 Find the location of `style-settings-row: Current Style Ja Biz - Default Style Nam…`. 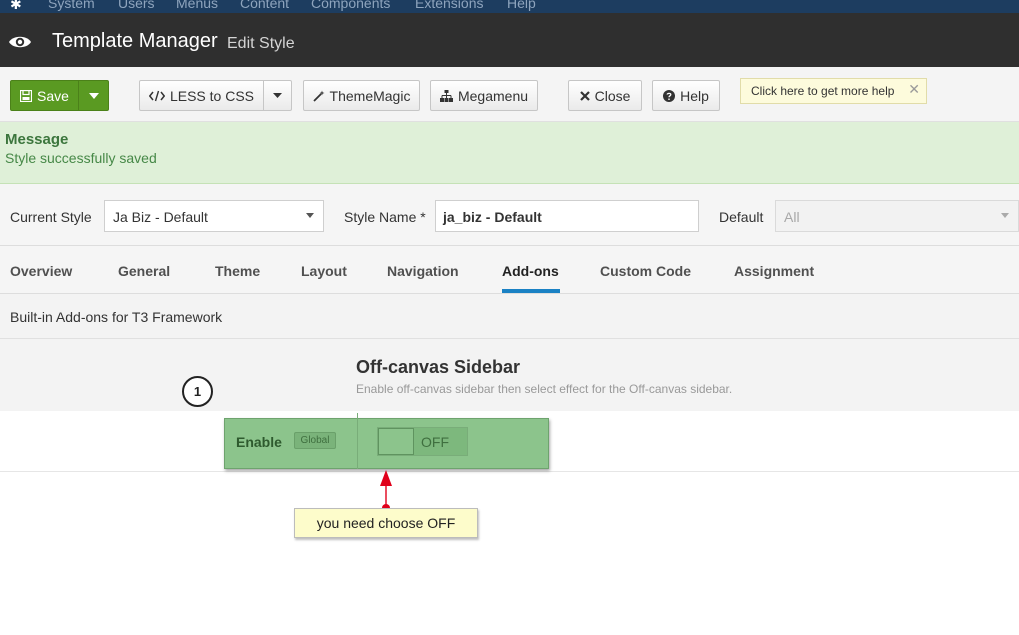

style-settings-row: Current Style Ja Biz - Default Style Nam… is located at coordinates (509, 215).